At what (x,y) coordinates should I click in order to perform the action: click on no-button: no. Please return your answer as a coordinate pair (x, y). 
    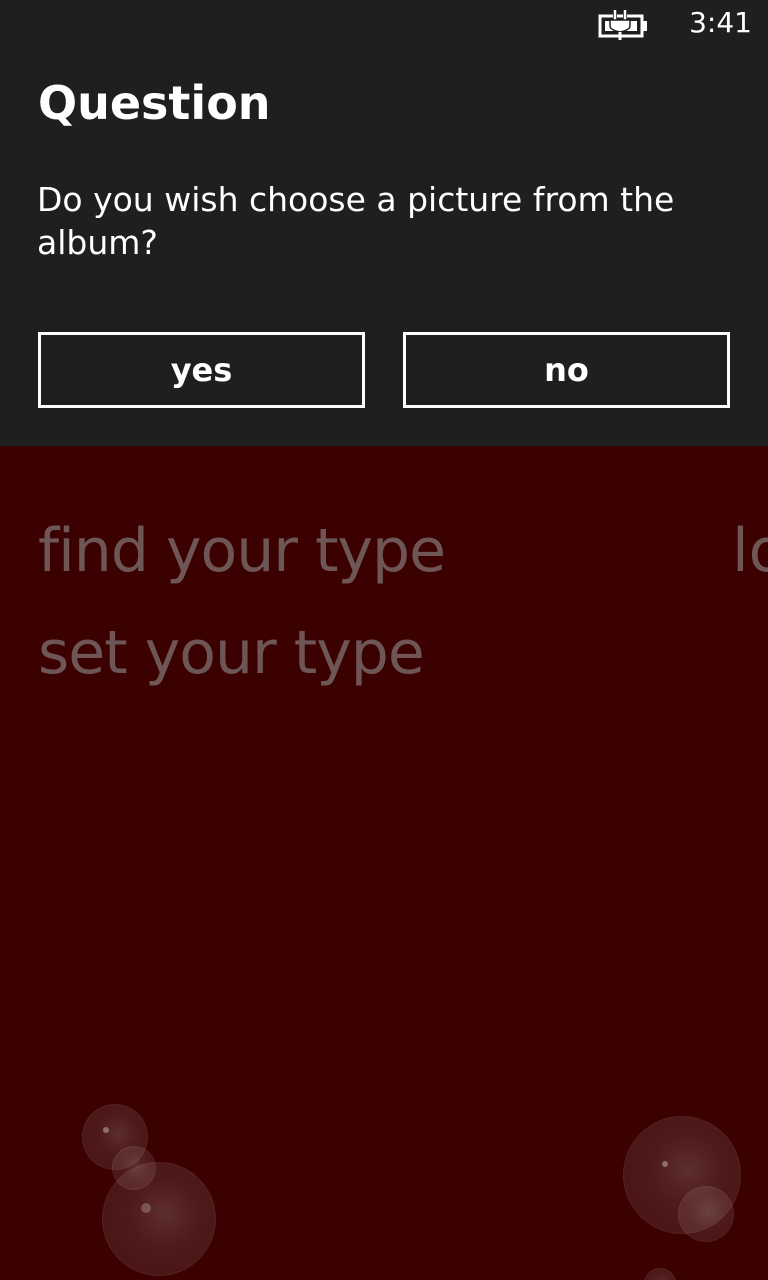
    Looking at the image, I should click on (566, 370).